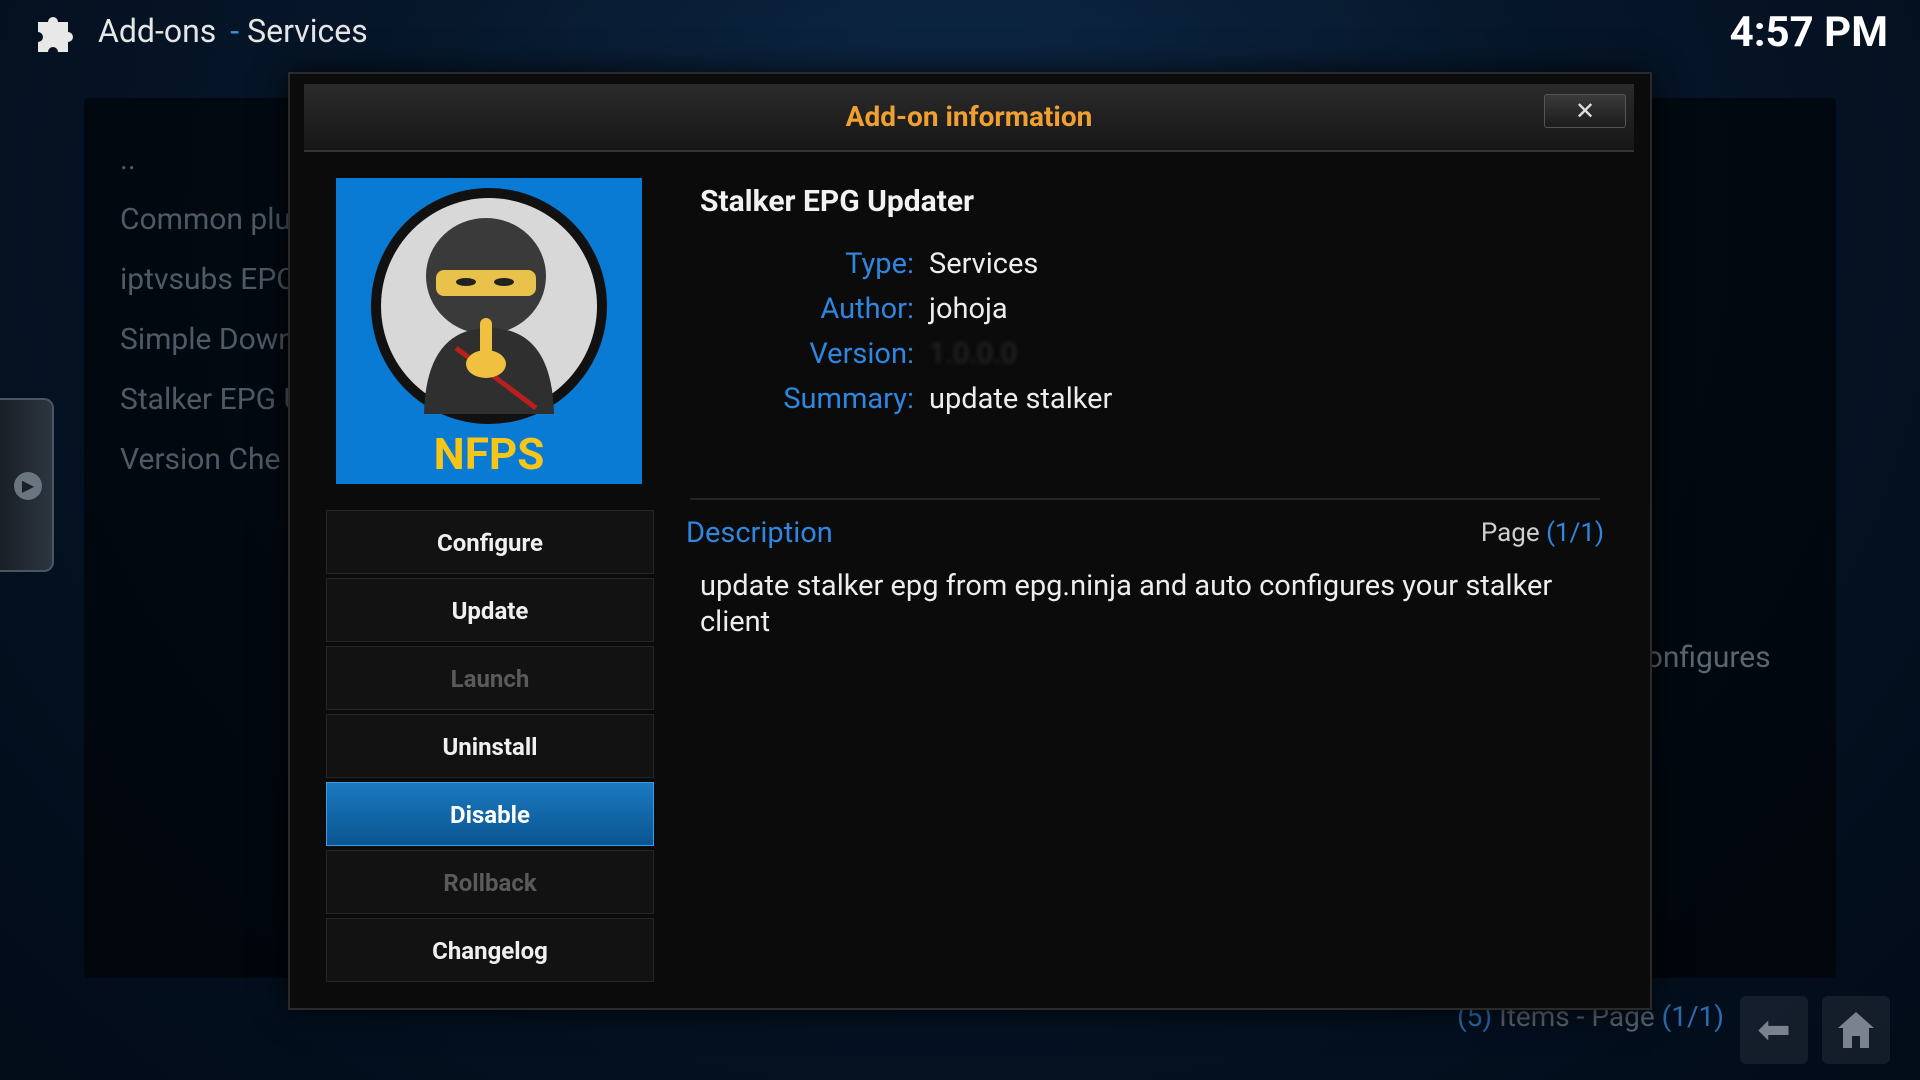 The height and width of the screenshot is (1080, 1920). Describe the element at coordinates (490, 950) in the screenshot. I see `changelog-button: Changelog` at that location.